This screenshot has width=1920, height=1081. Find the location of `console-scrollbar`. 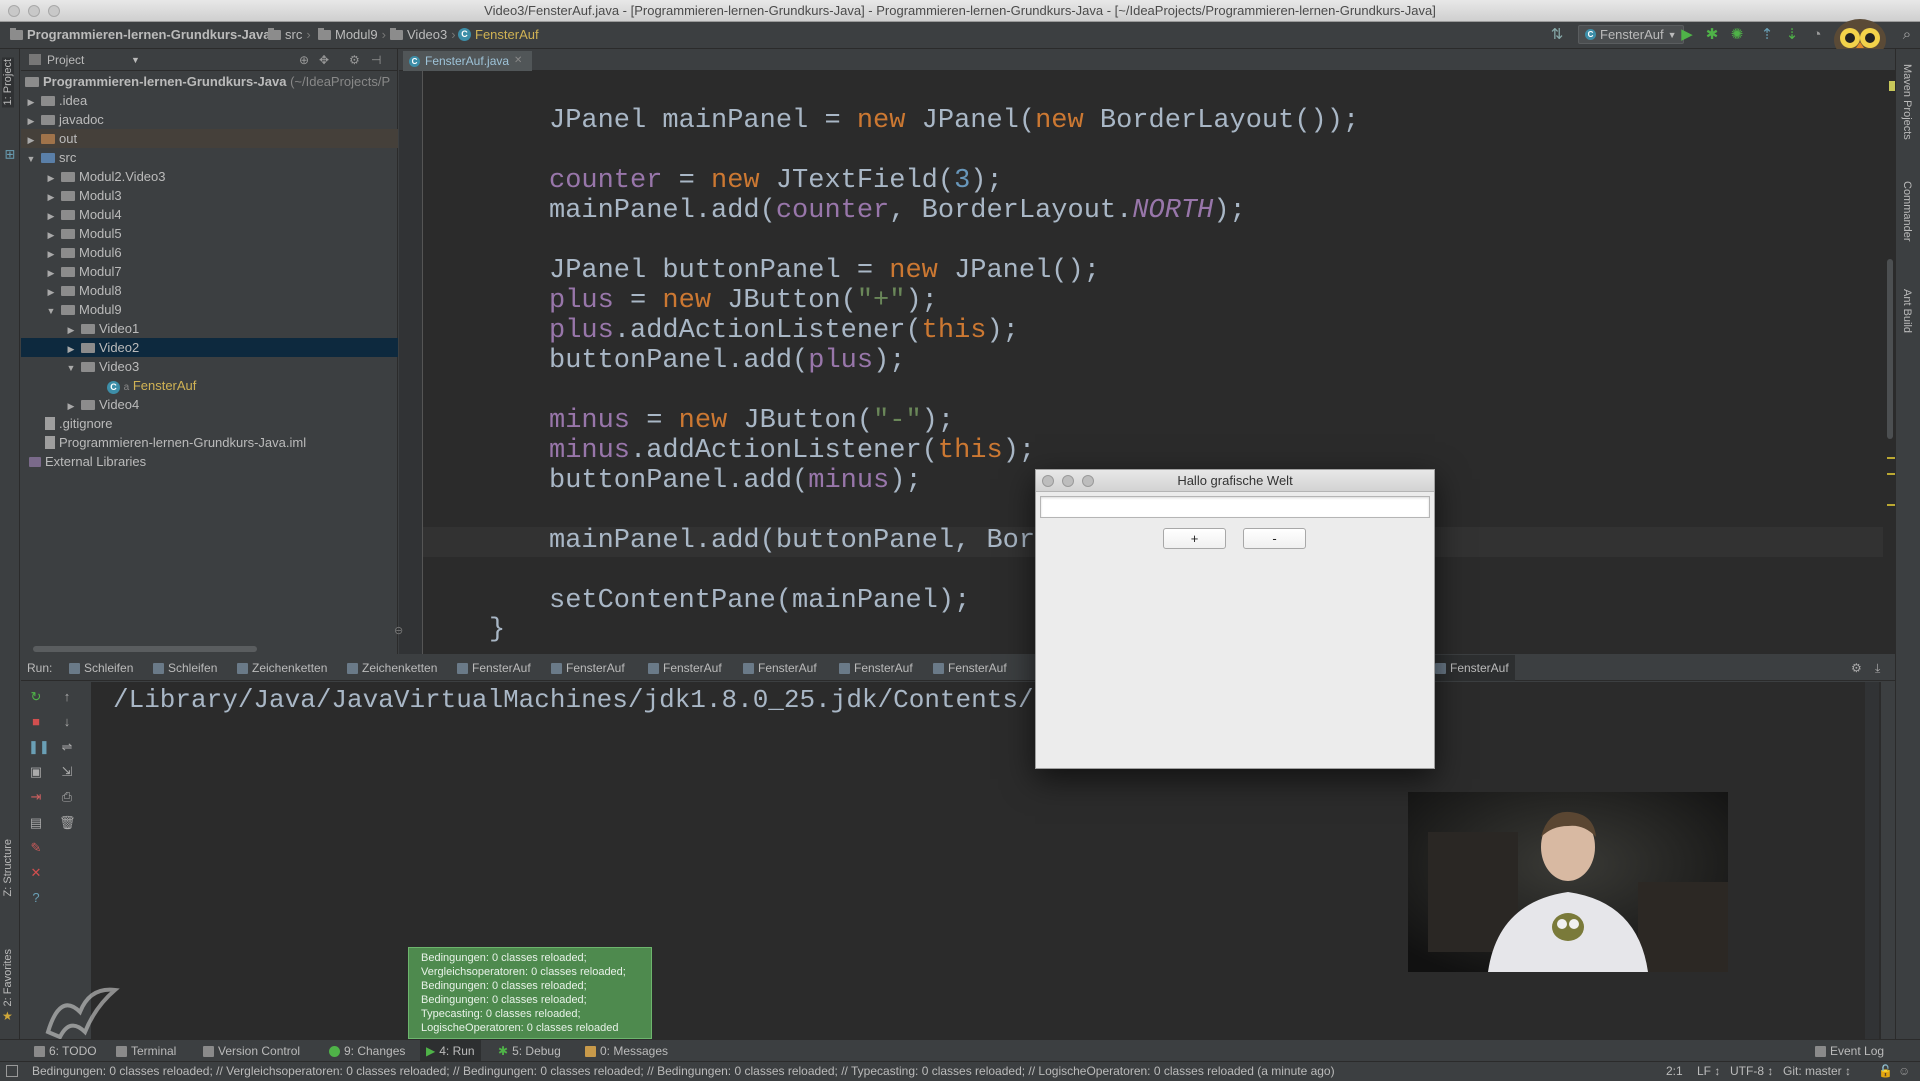

console-scrollbar is located at coordinates (1872, 864).